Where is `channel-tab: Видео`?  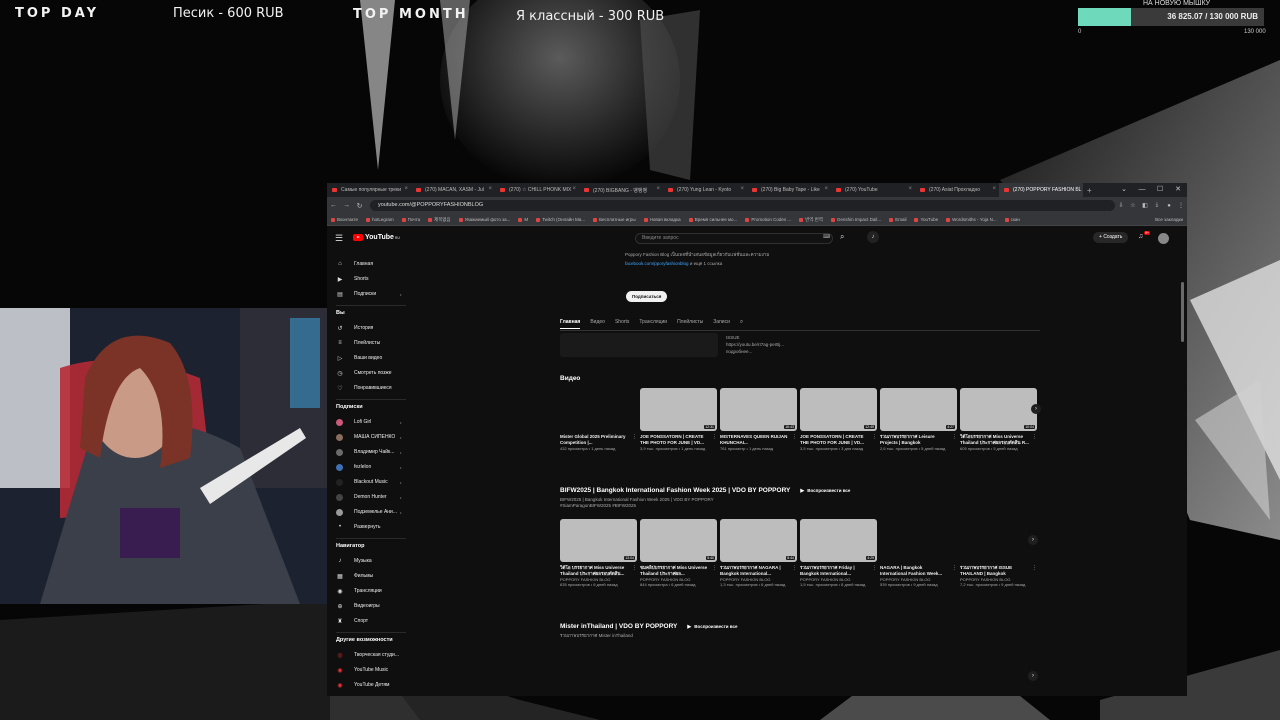 channel-tab: Видео is located at coordinates (597, 323).